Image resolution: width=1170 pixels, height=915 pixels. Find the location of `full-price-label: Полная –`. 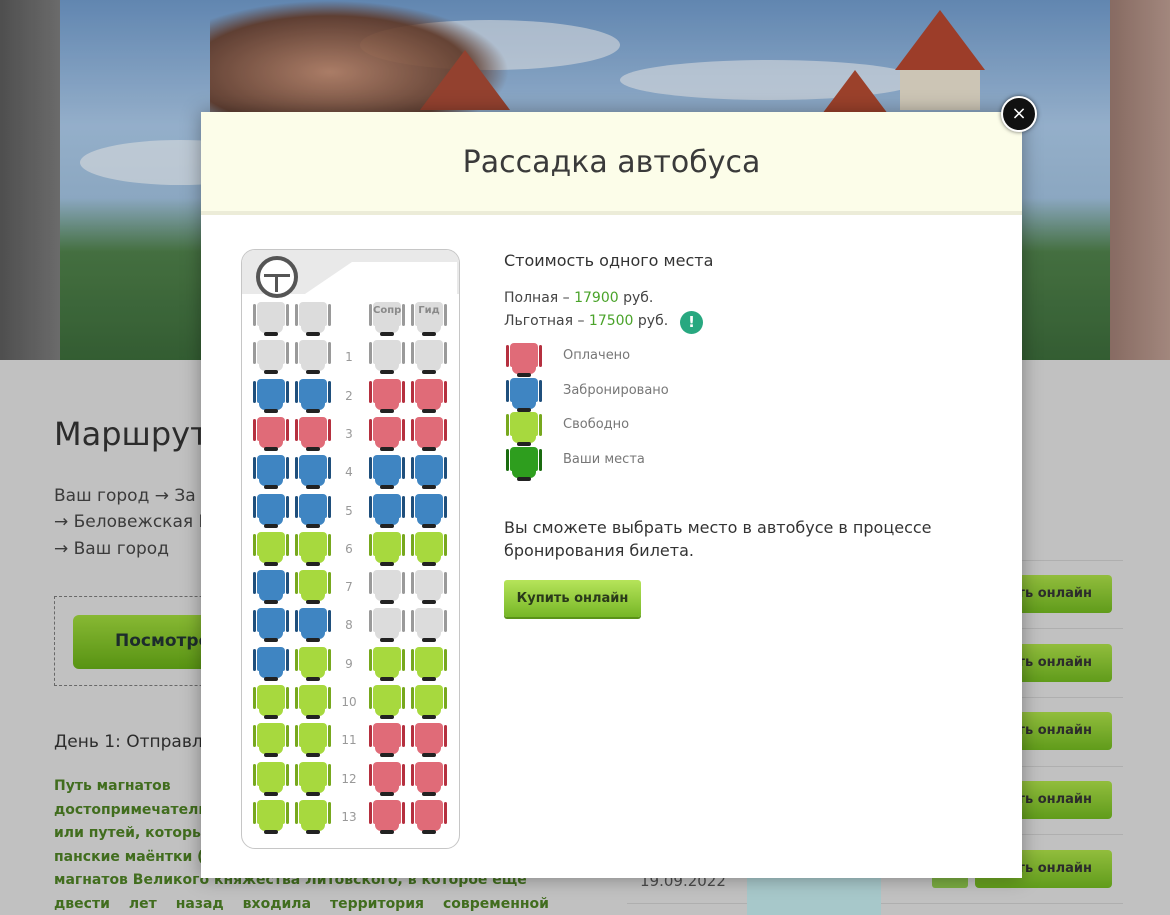

full-price-label: Полная – is located at coordinates (539, 298).